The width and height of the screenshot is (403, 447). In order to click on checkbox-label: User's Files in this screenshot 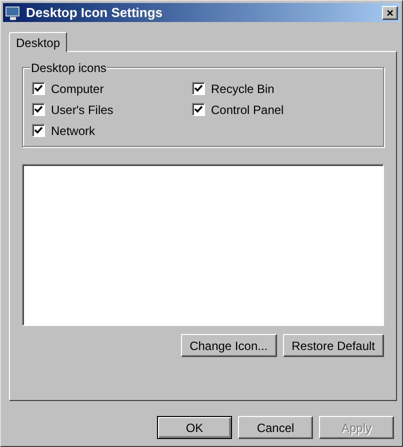, I will do `click(82, 110)`.